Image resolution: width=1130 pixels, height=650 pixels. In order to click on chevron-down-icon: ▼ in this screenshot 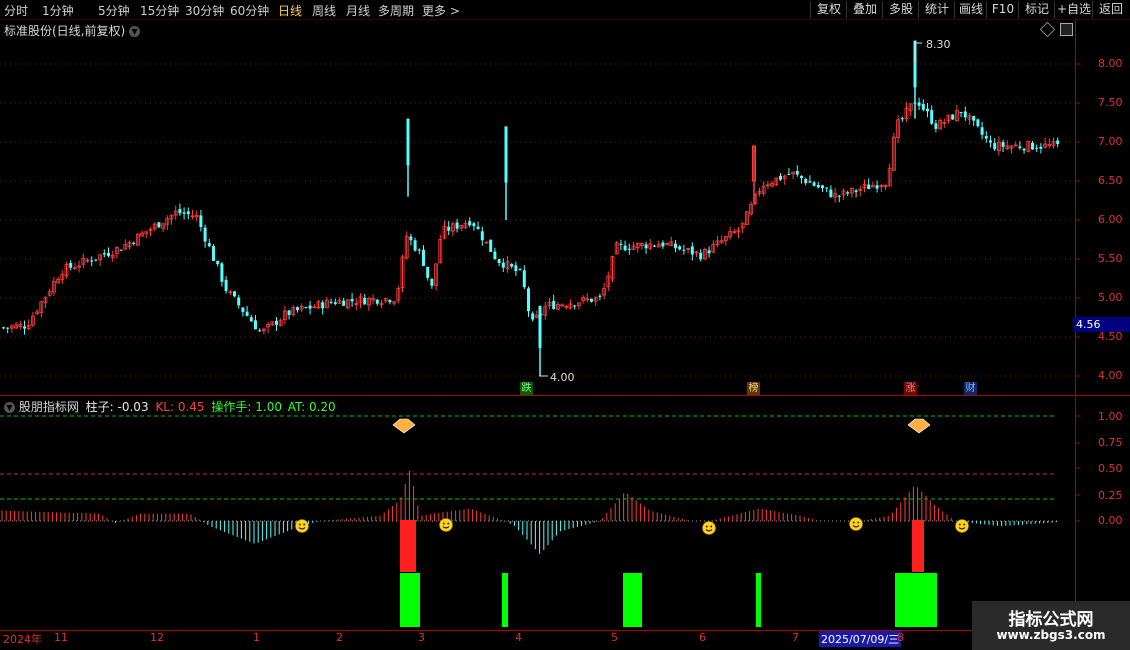, I will do `click(9, 407)`.